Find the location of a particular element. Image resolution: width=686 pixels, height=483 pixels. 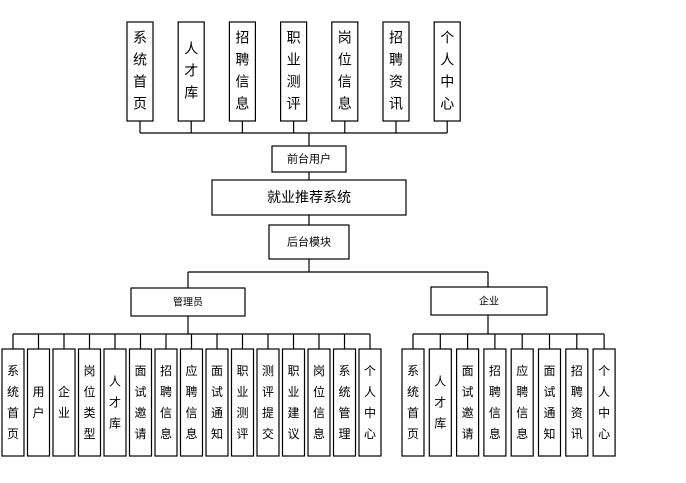

company-label: 企业 is located at coordinates (489, 301).